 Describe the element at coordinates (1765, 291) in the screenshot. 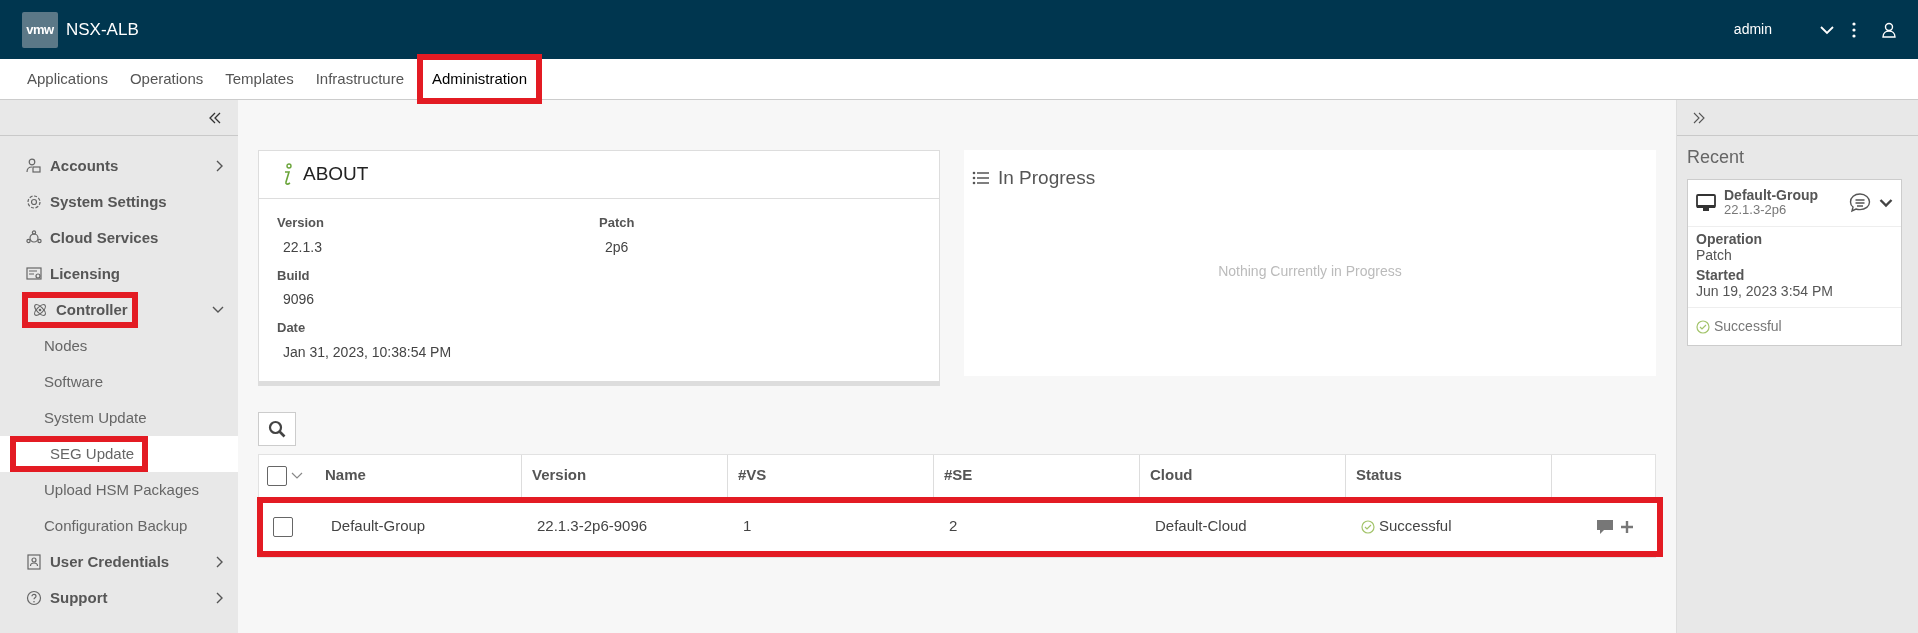

I see `field-value: Jun 19, 2023 3:54 PM` at that location.